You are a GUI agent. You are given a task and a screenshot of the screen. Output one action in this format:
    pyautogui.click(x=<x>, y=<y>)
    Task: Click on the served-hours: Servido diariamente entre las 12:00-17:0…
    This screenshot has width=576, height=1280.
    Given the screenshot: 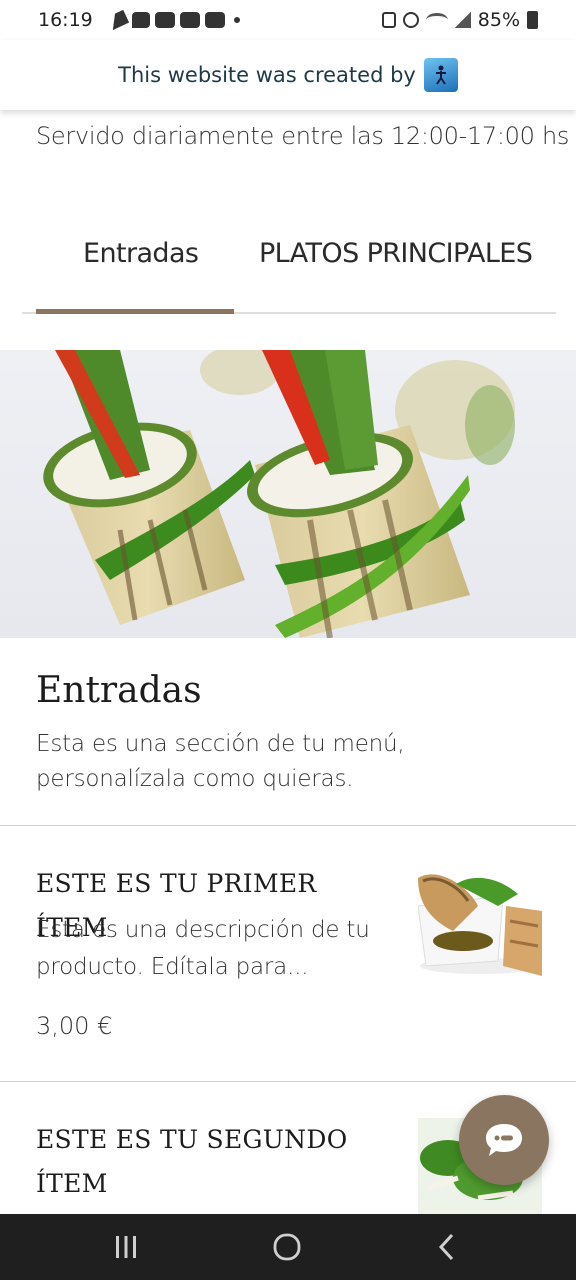 What is the action you would take?
    pyautogui.click(x=303, y=136)
    